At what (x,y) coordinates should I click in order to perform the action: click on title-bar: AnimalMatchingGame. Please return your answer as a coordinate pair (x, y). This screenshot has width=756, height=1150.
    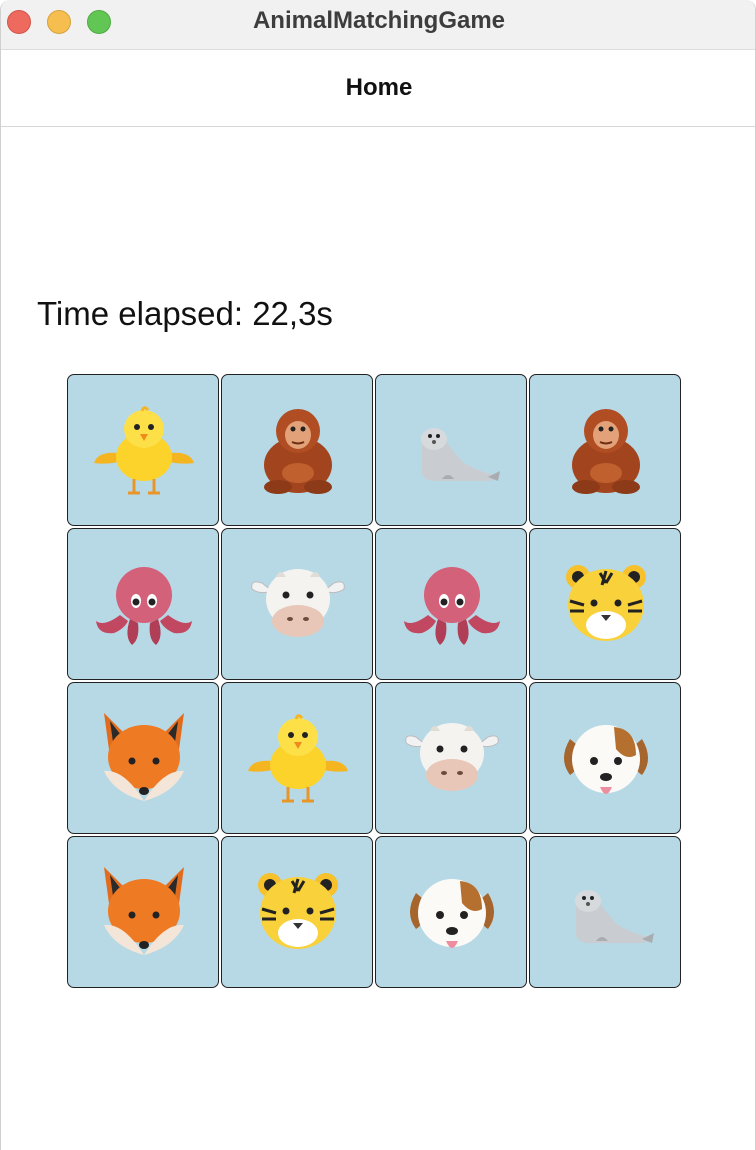
    Looking at the image, I should click on (378, 25).